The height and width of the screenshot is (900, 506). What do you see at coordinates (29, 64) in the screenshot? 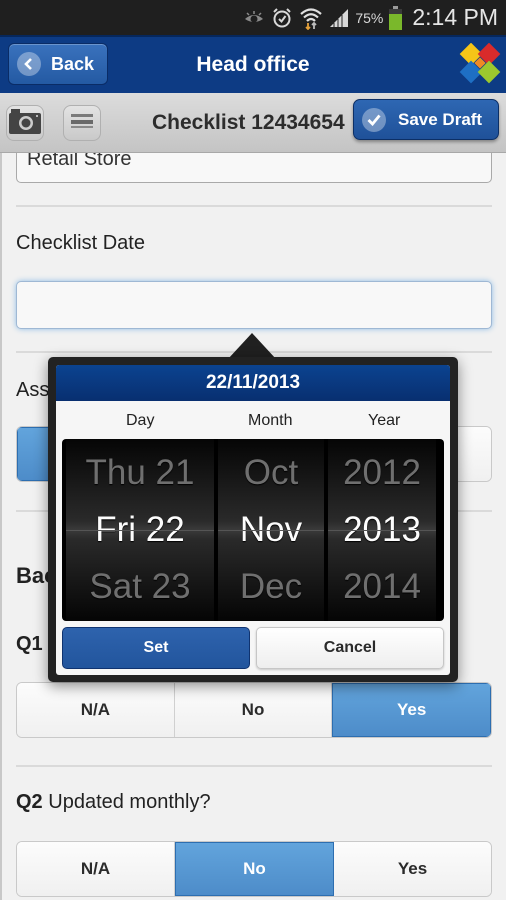
I see `chevron-left-icon` at bounding box center [29, 64].